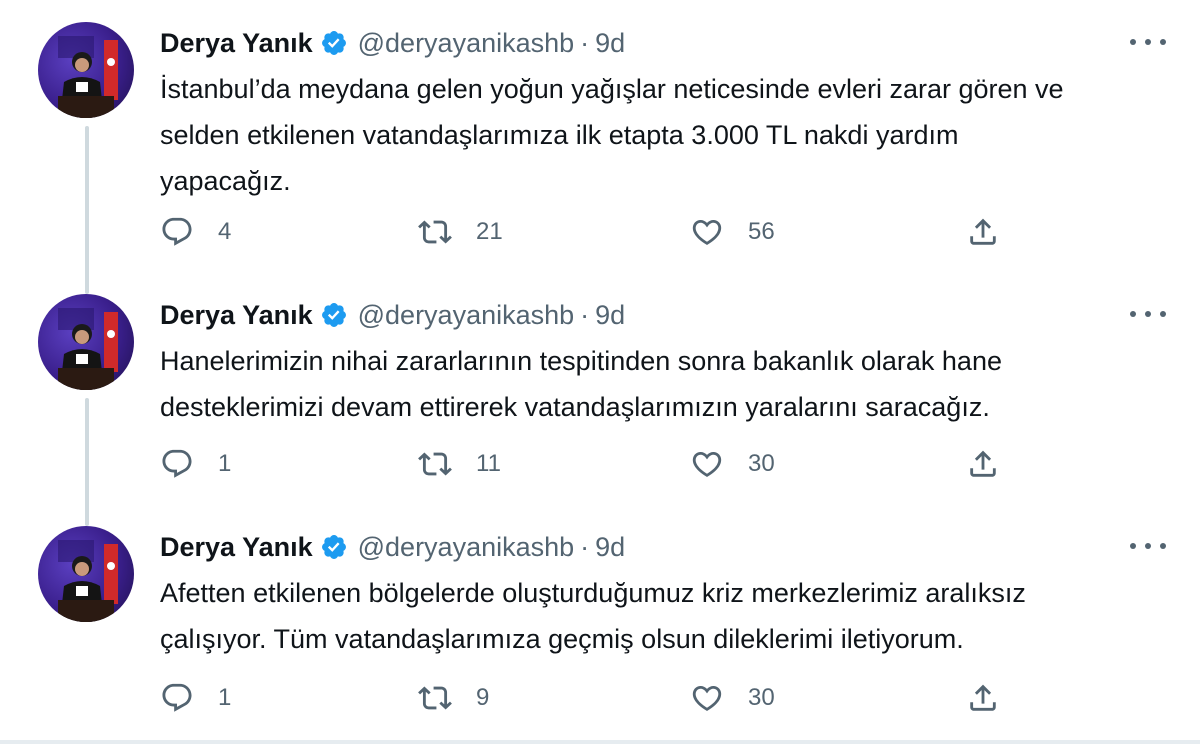  What do you see at coordinates (600, 698) in the screenshot?
I see `tweet-actions: 1 9 30` at bounding box center [600, 698].